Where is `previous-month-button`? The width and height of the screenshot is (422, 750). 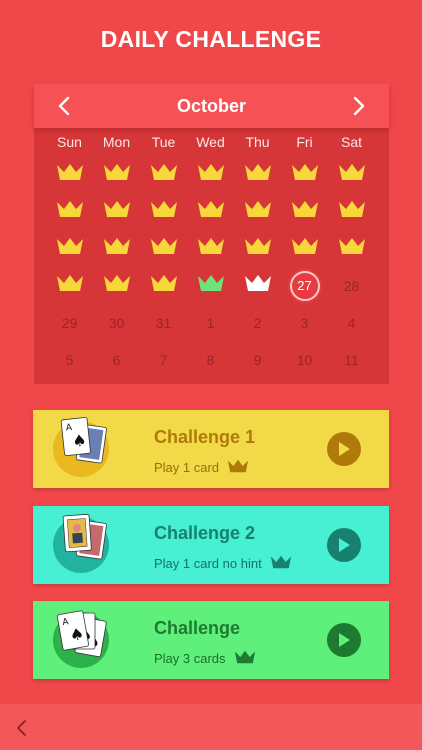 previous-month-button is located at coordinates (65, 106).